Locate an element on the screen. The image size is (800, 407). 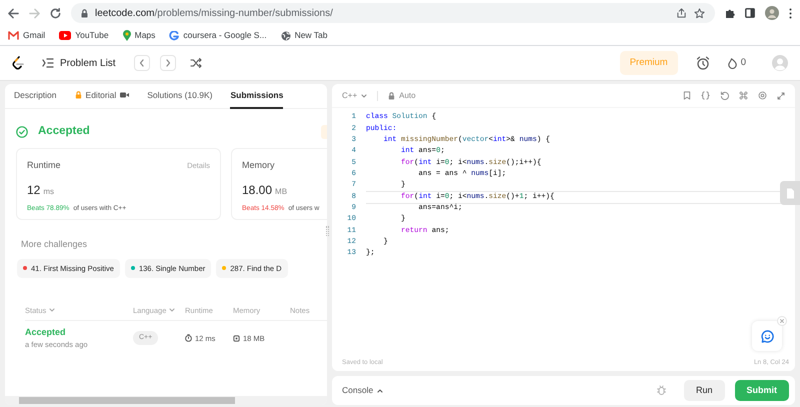
stopwatch-icon is located at coordinates (188, 338).